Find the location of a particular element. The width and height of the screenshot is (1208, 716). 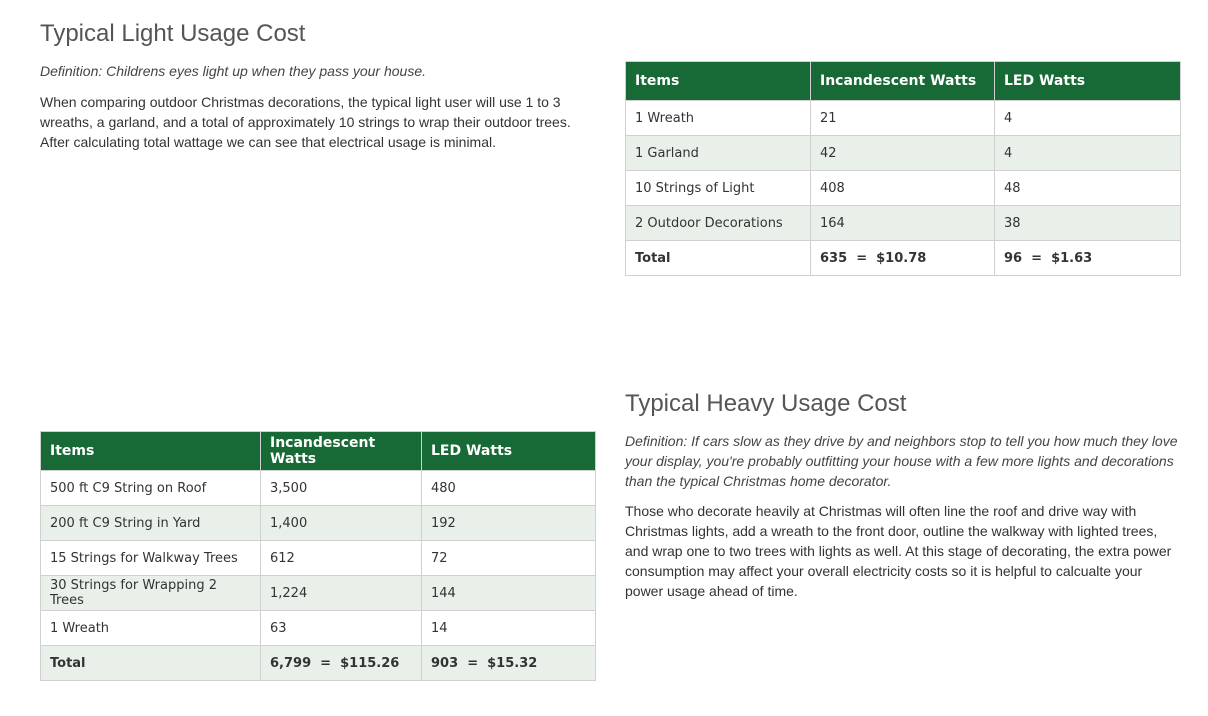

incandescent-cell: 408 is located at coordinates (902, 188).